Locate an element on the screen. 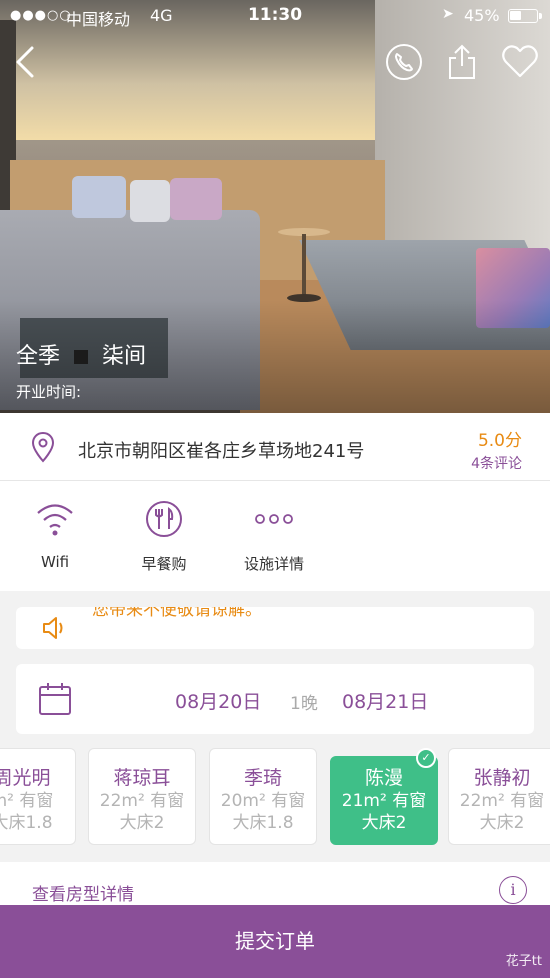 This screenshot has height=978, width=550. nights-count: 1晚 is located at coordinates (304, 704).